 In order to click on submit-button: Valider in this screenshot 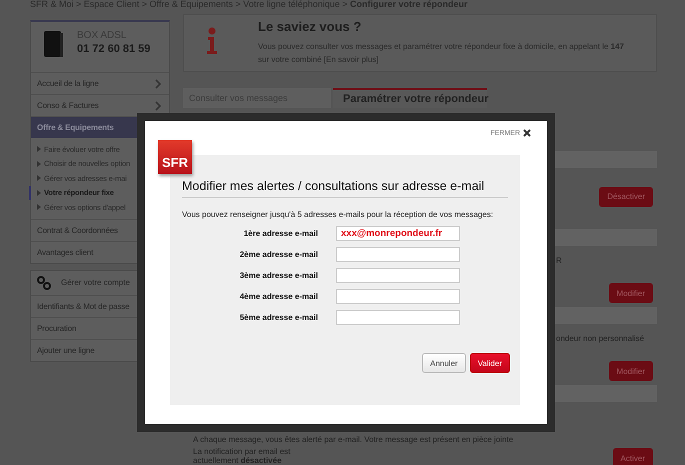, I will do `click(490, 363)`.